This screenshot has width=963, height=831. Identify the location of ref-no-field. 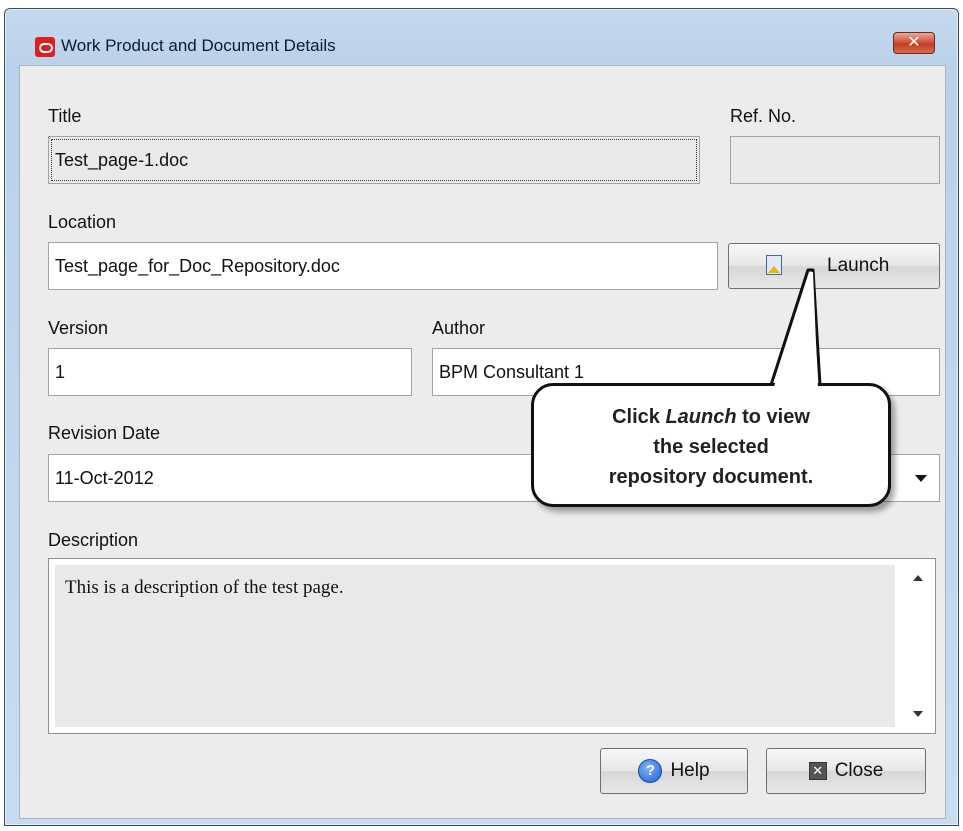
(835, 160).